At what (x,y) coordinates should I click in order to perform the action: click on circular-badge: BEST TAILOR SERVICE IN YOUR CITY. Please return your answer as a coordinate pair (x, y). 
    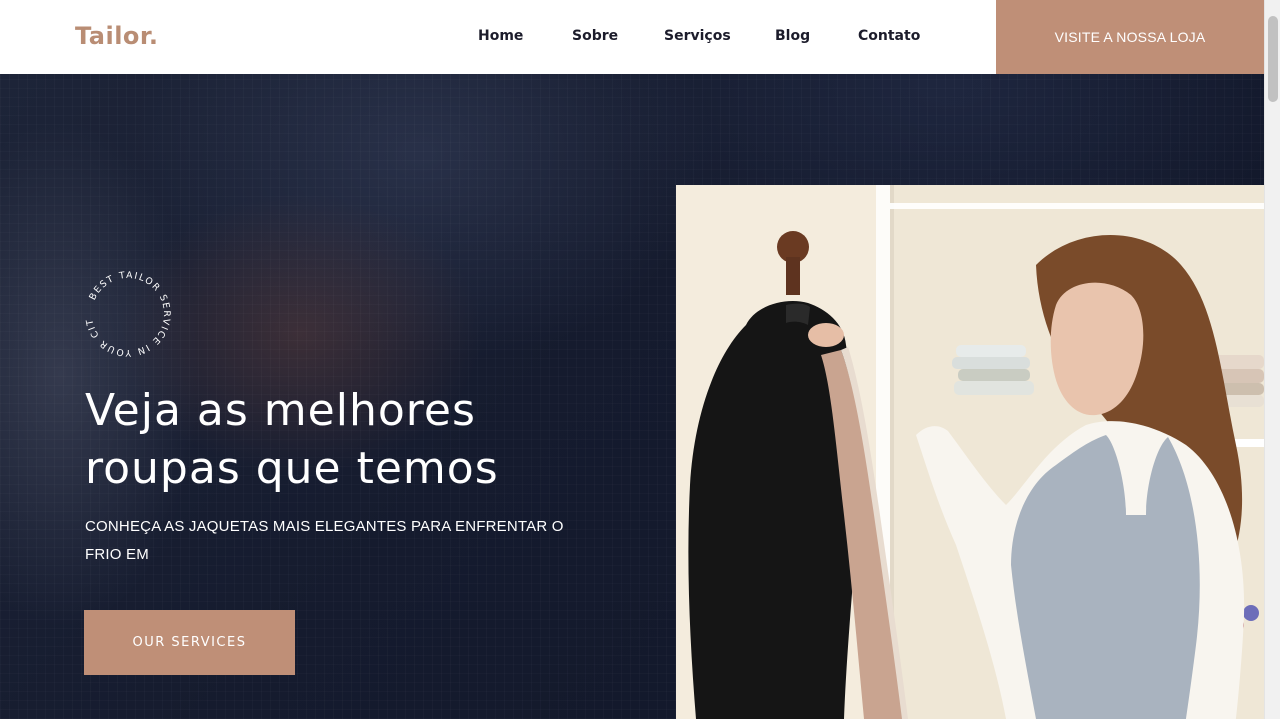
    Looking at the image, I should click on (126, 312).